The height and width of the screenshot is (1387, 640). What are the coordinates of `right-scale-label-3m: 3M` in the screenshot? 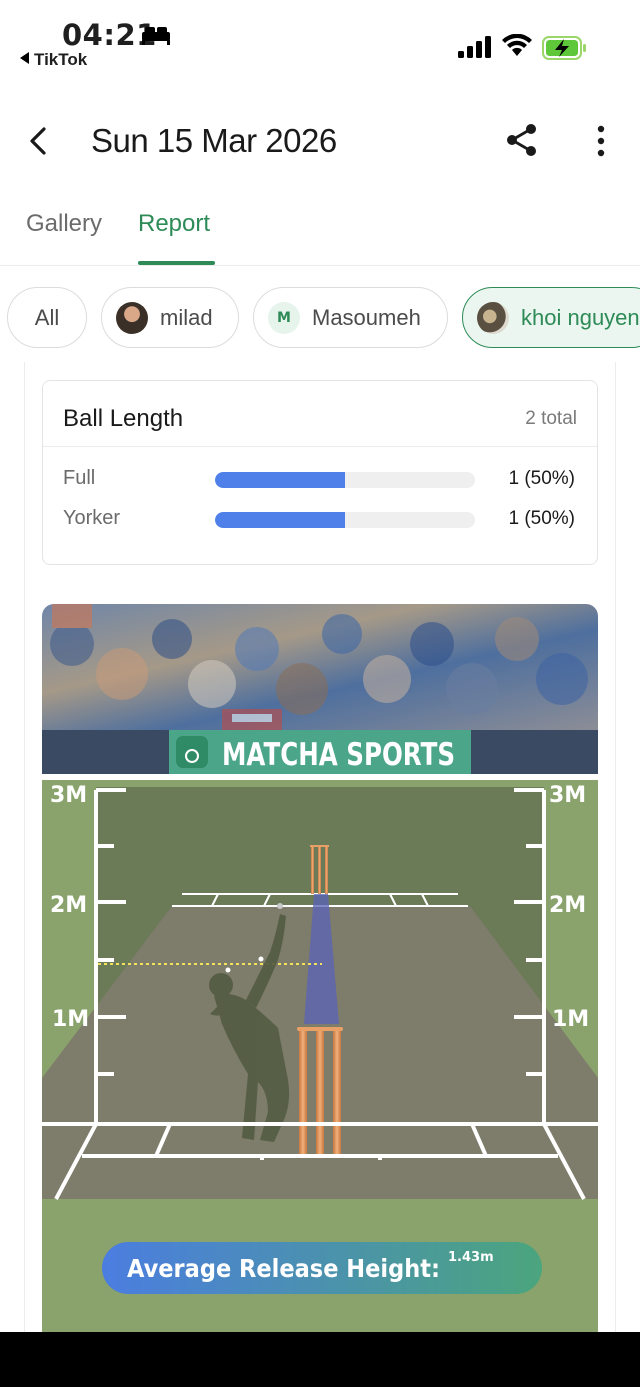 It's located at (567, 795).